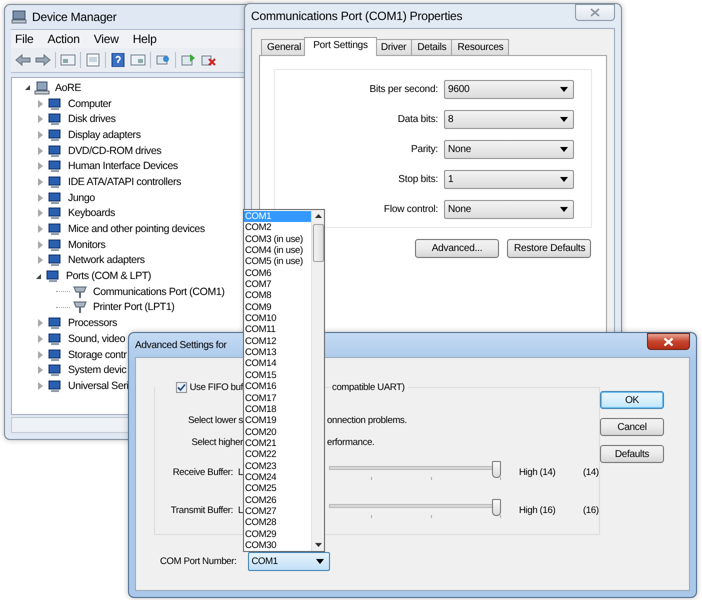  What do you see at coordinates (24, 39) in the screenshot?
I see `menu-item: File` at bounding box center [24, 39].